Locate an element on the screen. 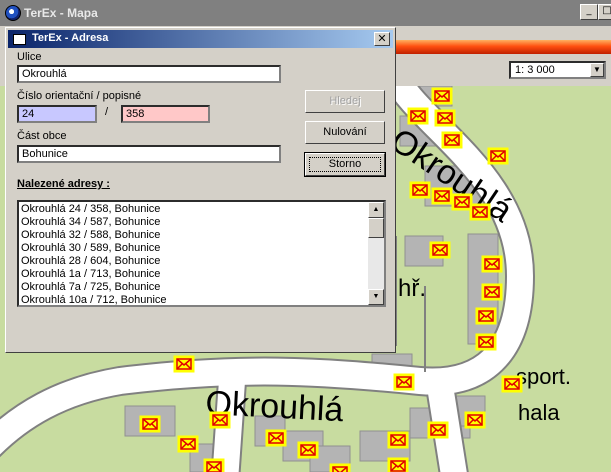  list-item: Okrouhlá 24 / 358, Bohunice is located at coordinates (193, 209).